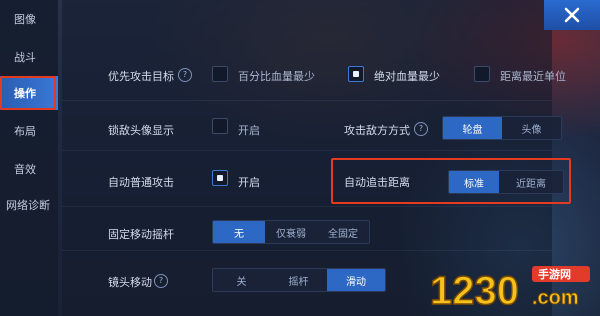 This screenshot has height=316, width=600. I want to click on attack-mode-avatar: 头像, so click(531, 128).